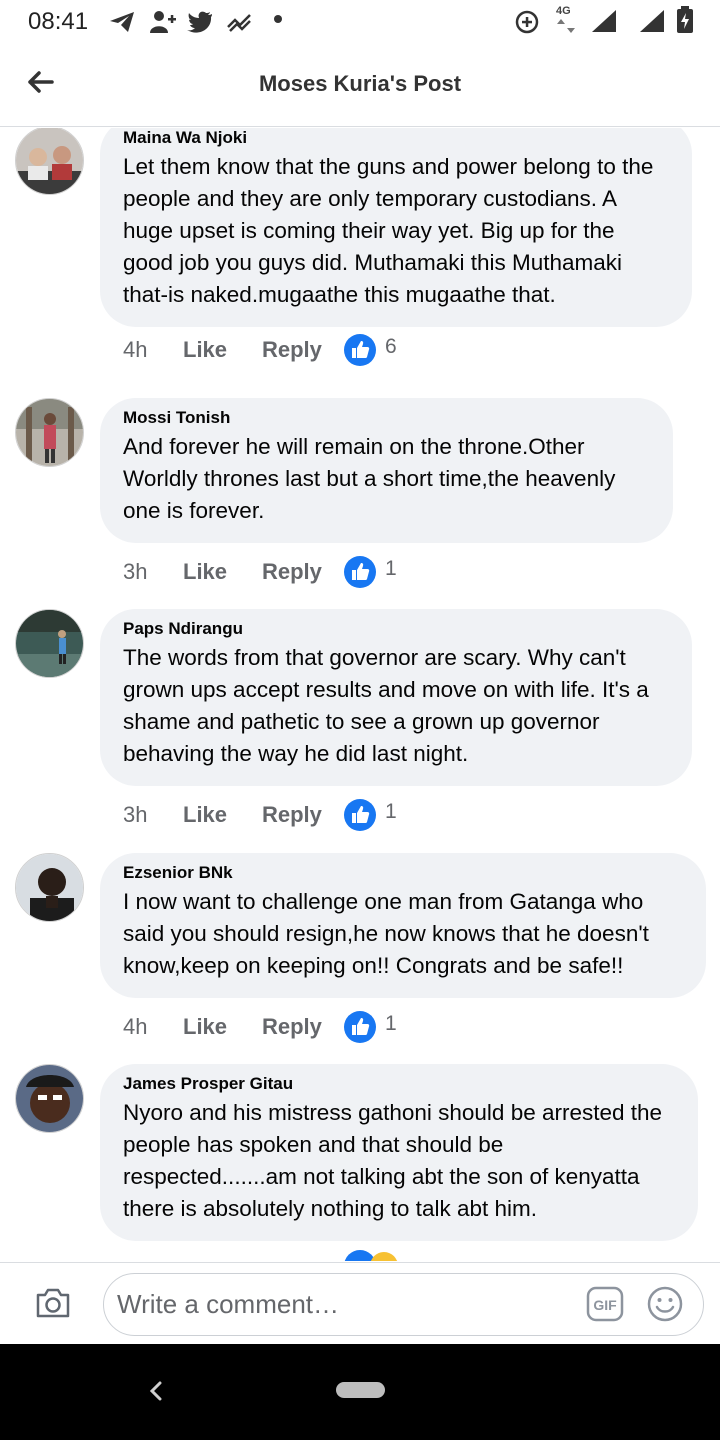 The width and height of the screenshot is (720, 1440). What do you see at coordinates (374, 1255) in the screenshot?
I see `reaction-icons-partial` at bounding box center [374, 1255].